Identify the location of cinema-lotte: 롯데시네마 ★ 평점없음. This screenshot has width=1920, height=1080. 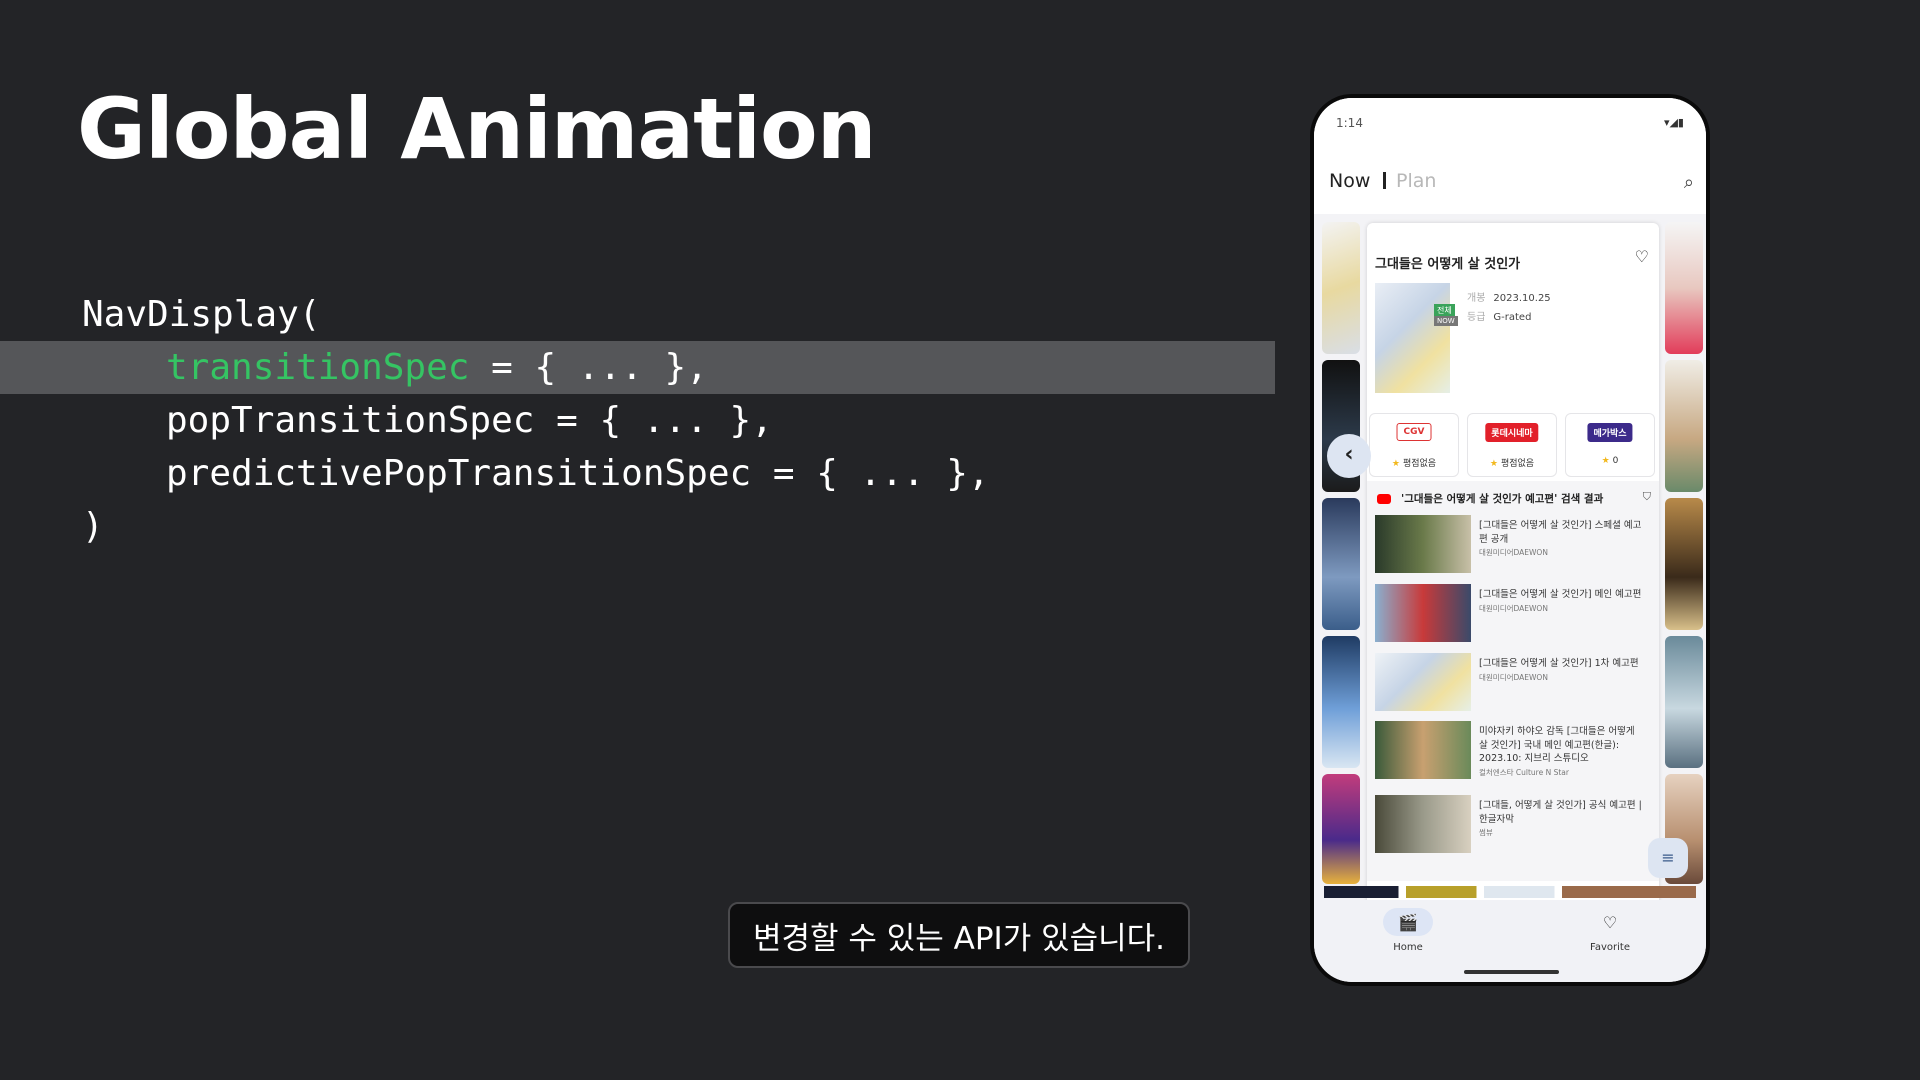
(1512, 445).